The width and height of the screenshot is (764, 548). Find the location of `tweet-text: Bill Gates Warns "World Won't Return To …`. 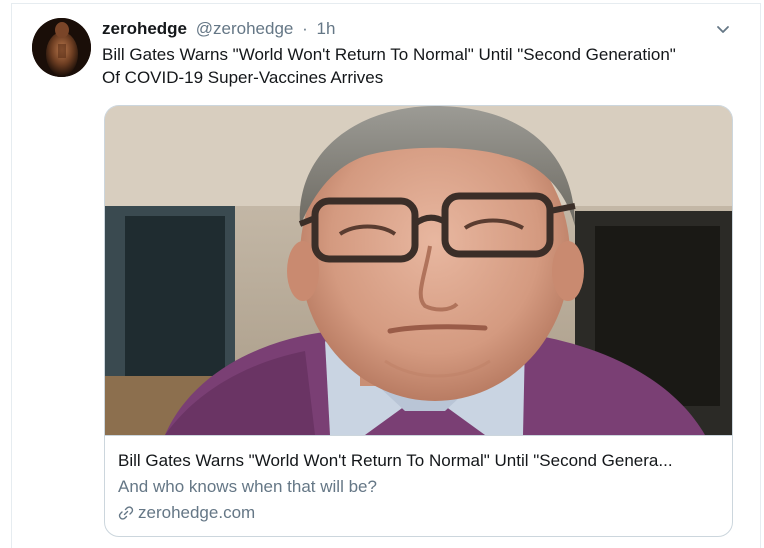

tweet-text: Bill Gates Warns "World Won't Return To … is located at coordinates (422, 66).